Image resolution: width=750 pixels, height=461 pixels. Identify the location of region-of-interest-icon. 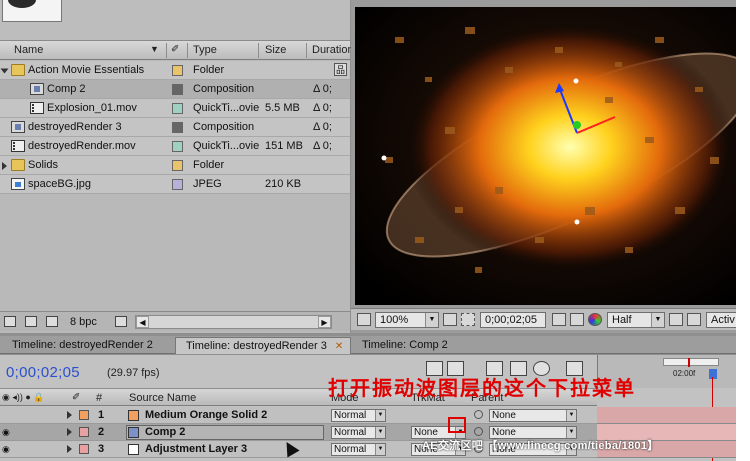
(676, 319).